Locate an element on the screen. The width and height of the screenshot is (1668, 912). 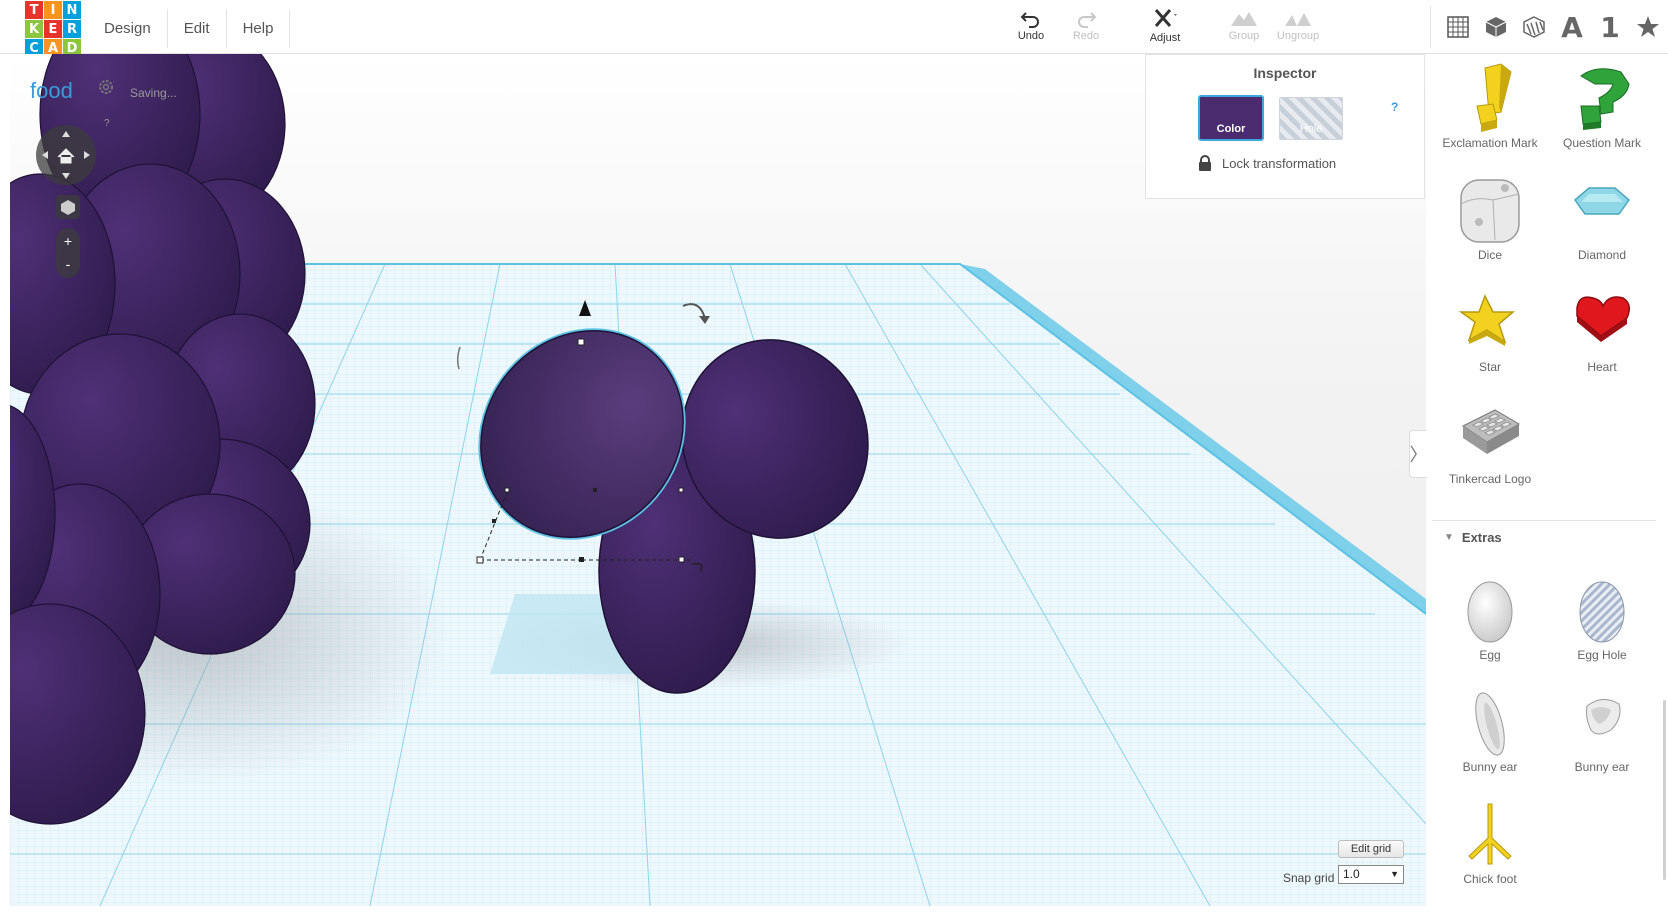
logo-letter: R is located at coordinates (72, 29).